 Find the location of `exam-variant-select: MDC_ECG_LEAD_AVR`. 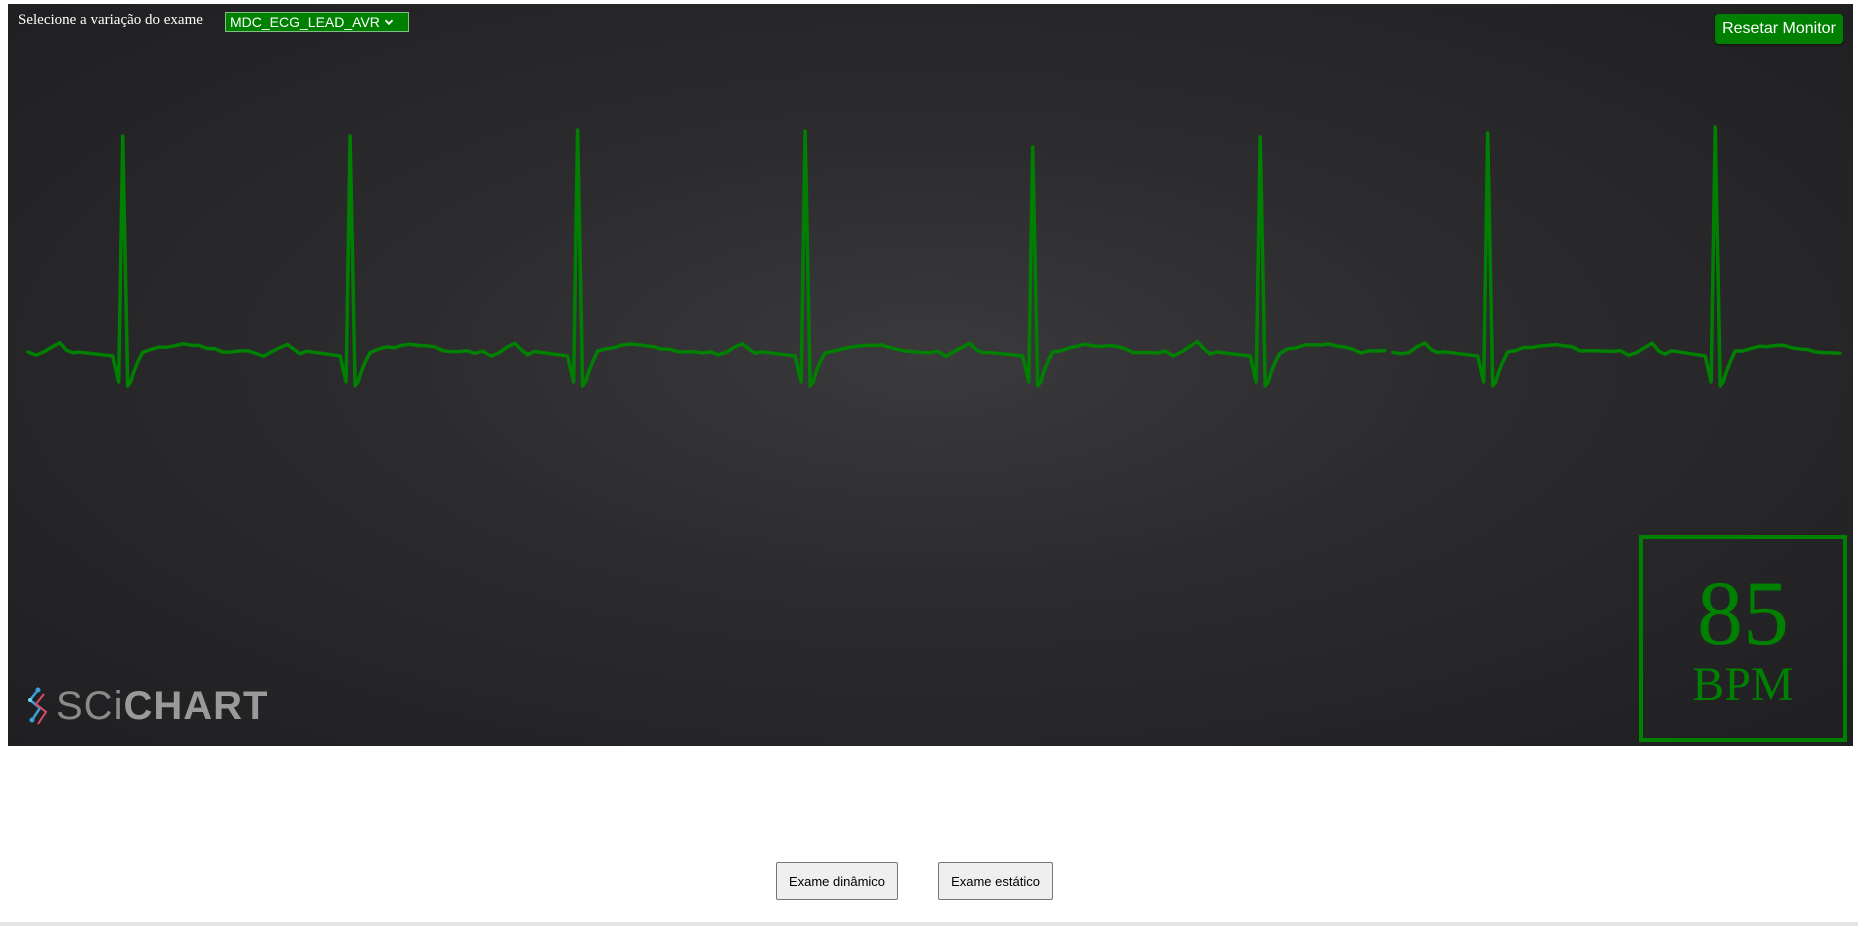

exam-variant-select: MDC_ECG_LEAD_AVR is located at coordinates (317, 22).